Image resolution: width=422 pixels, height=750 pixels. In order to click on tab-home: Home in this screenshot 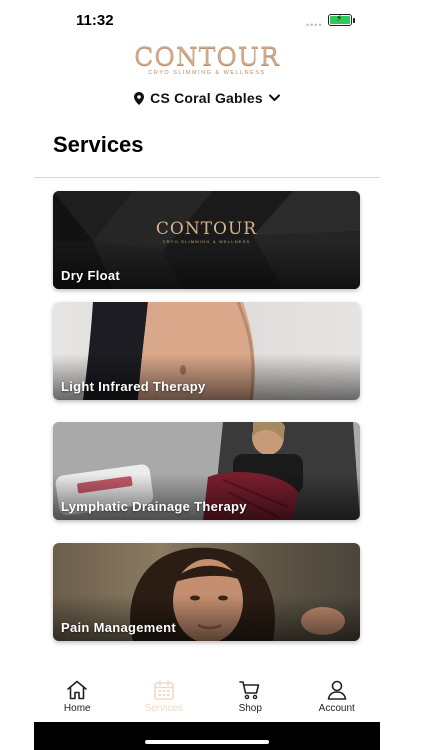, I will do `click(77, 695)`.